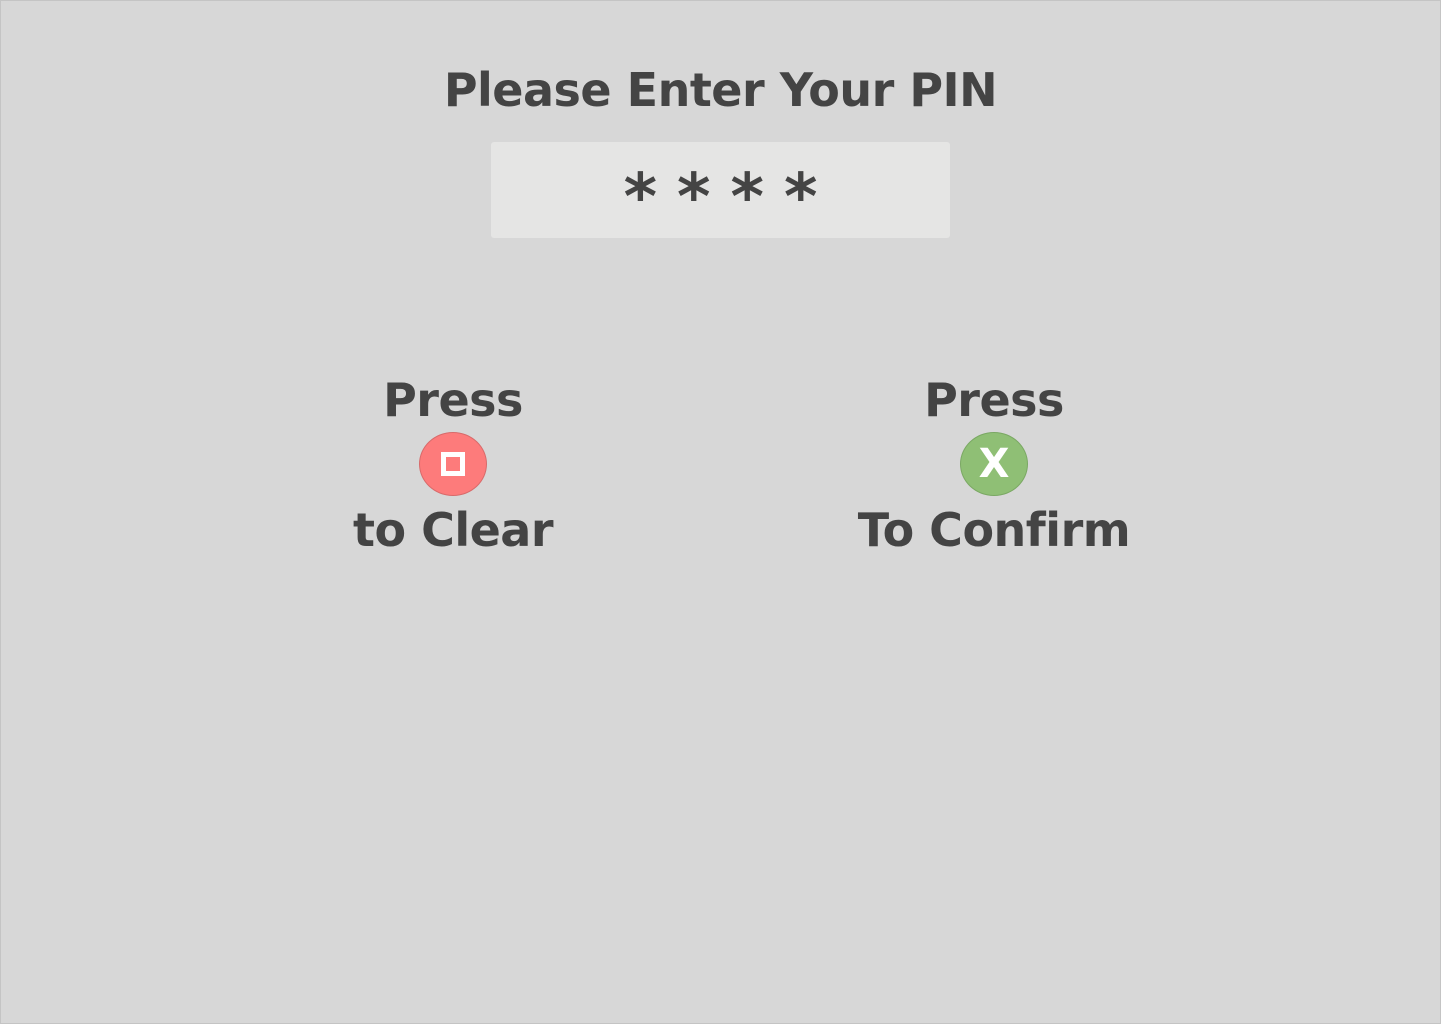 Image resolution: width=1441 pixels, height=1024 pixels. Describe the element at coordinates (994, 400) in the screenshot. I see `confirm-press-label: Press` at that location.